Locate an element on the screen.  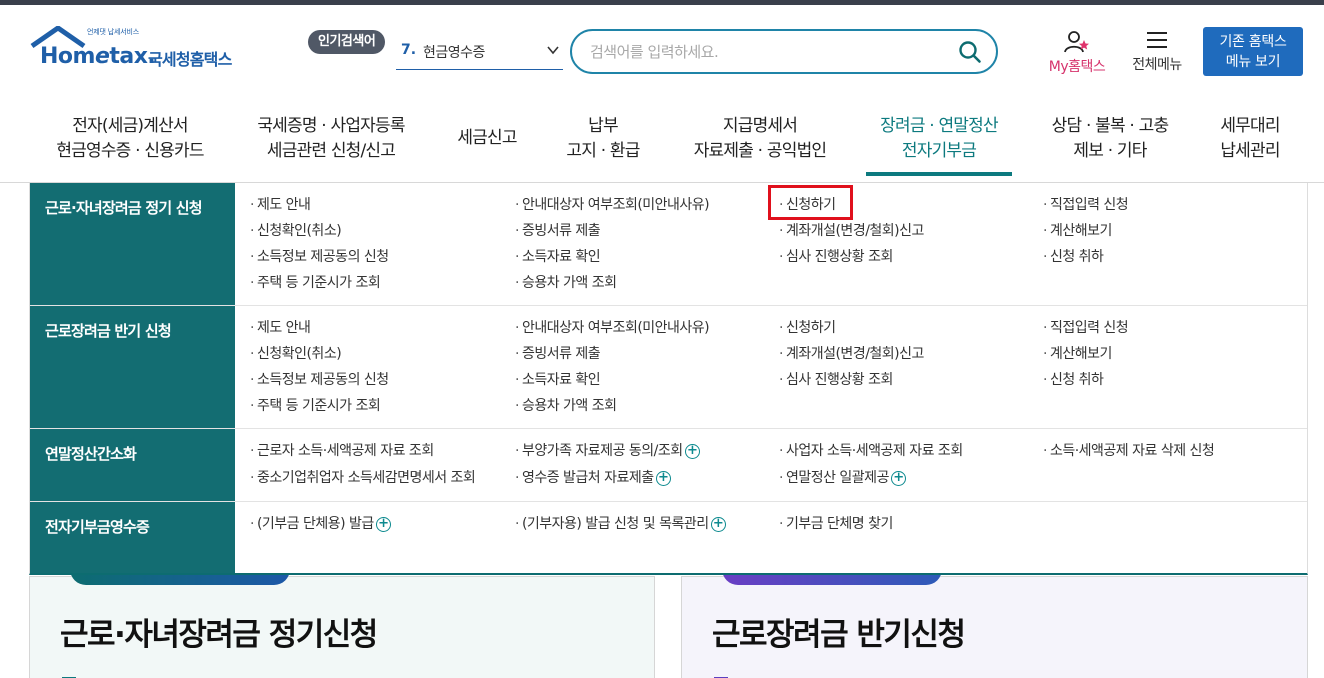
menu-item: 기부금 단체명 찾기 is located at coordinates (836, 524).